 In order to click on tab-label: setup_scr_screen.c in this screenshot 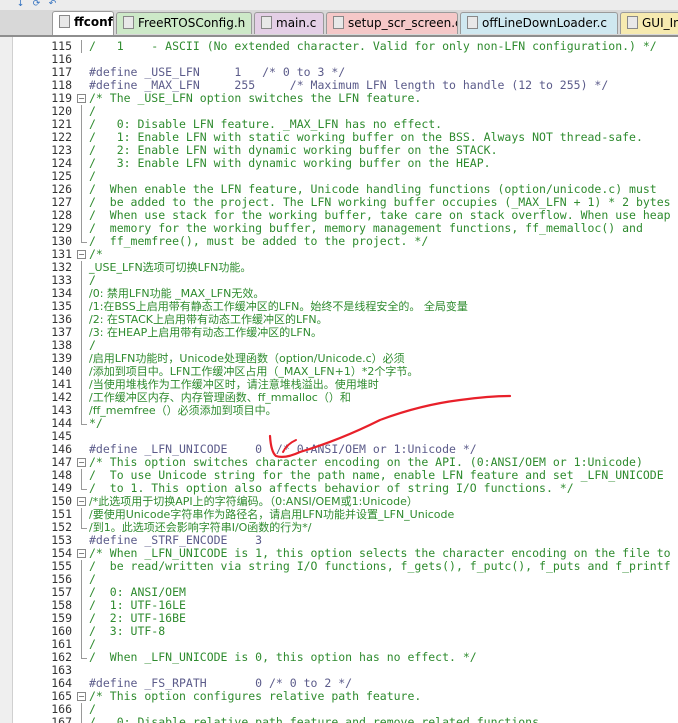, I will do `click(403, 23)`.